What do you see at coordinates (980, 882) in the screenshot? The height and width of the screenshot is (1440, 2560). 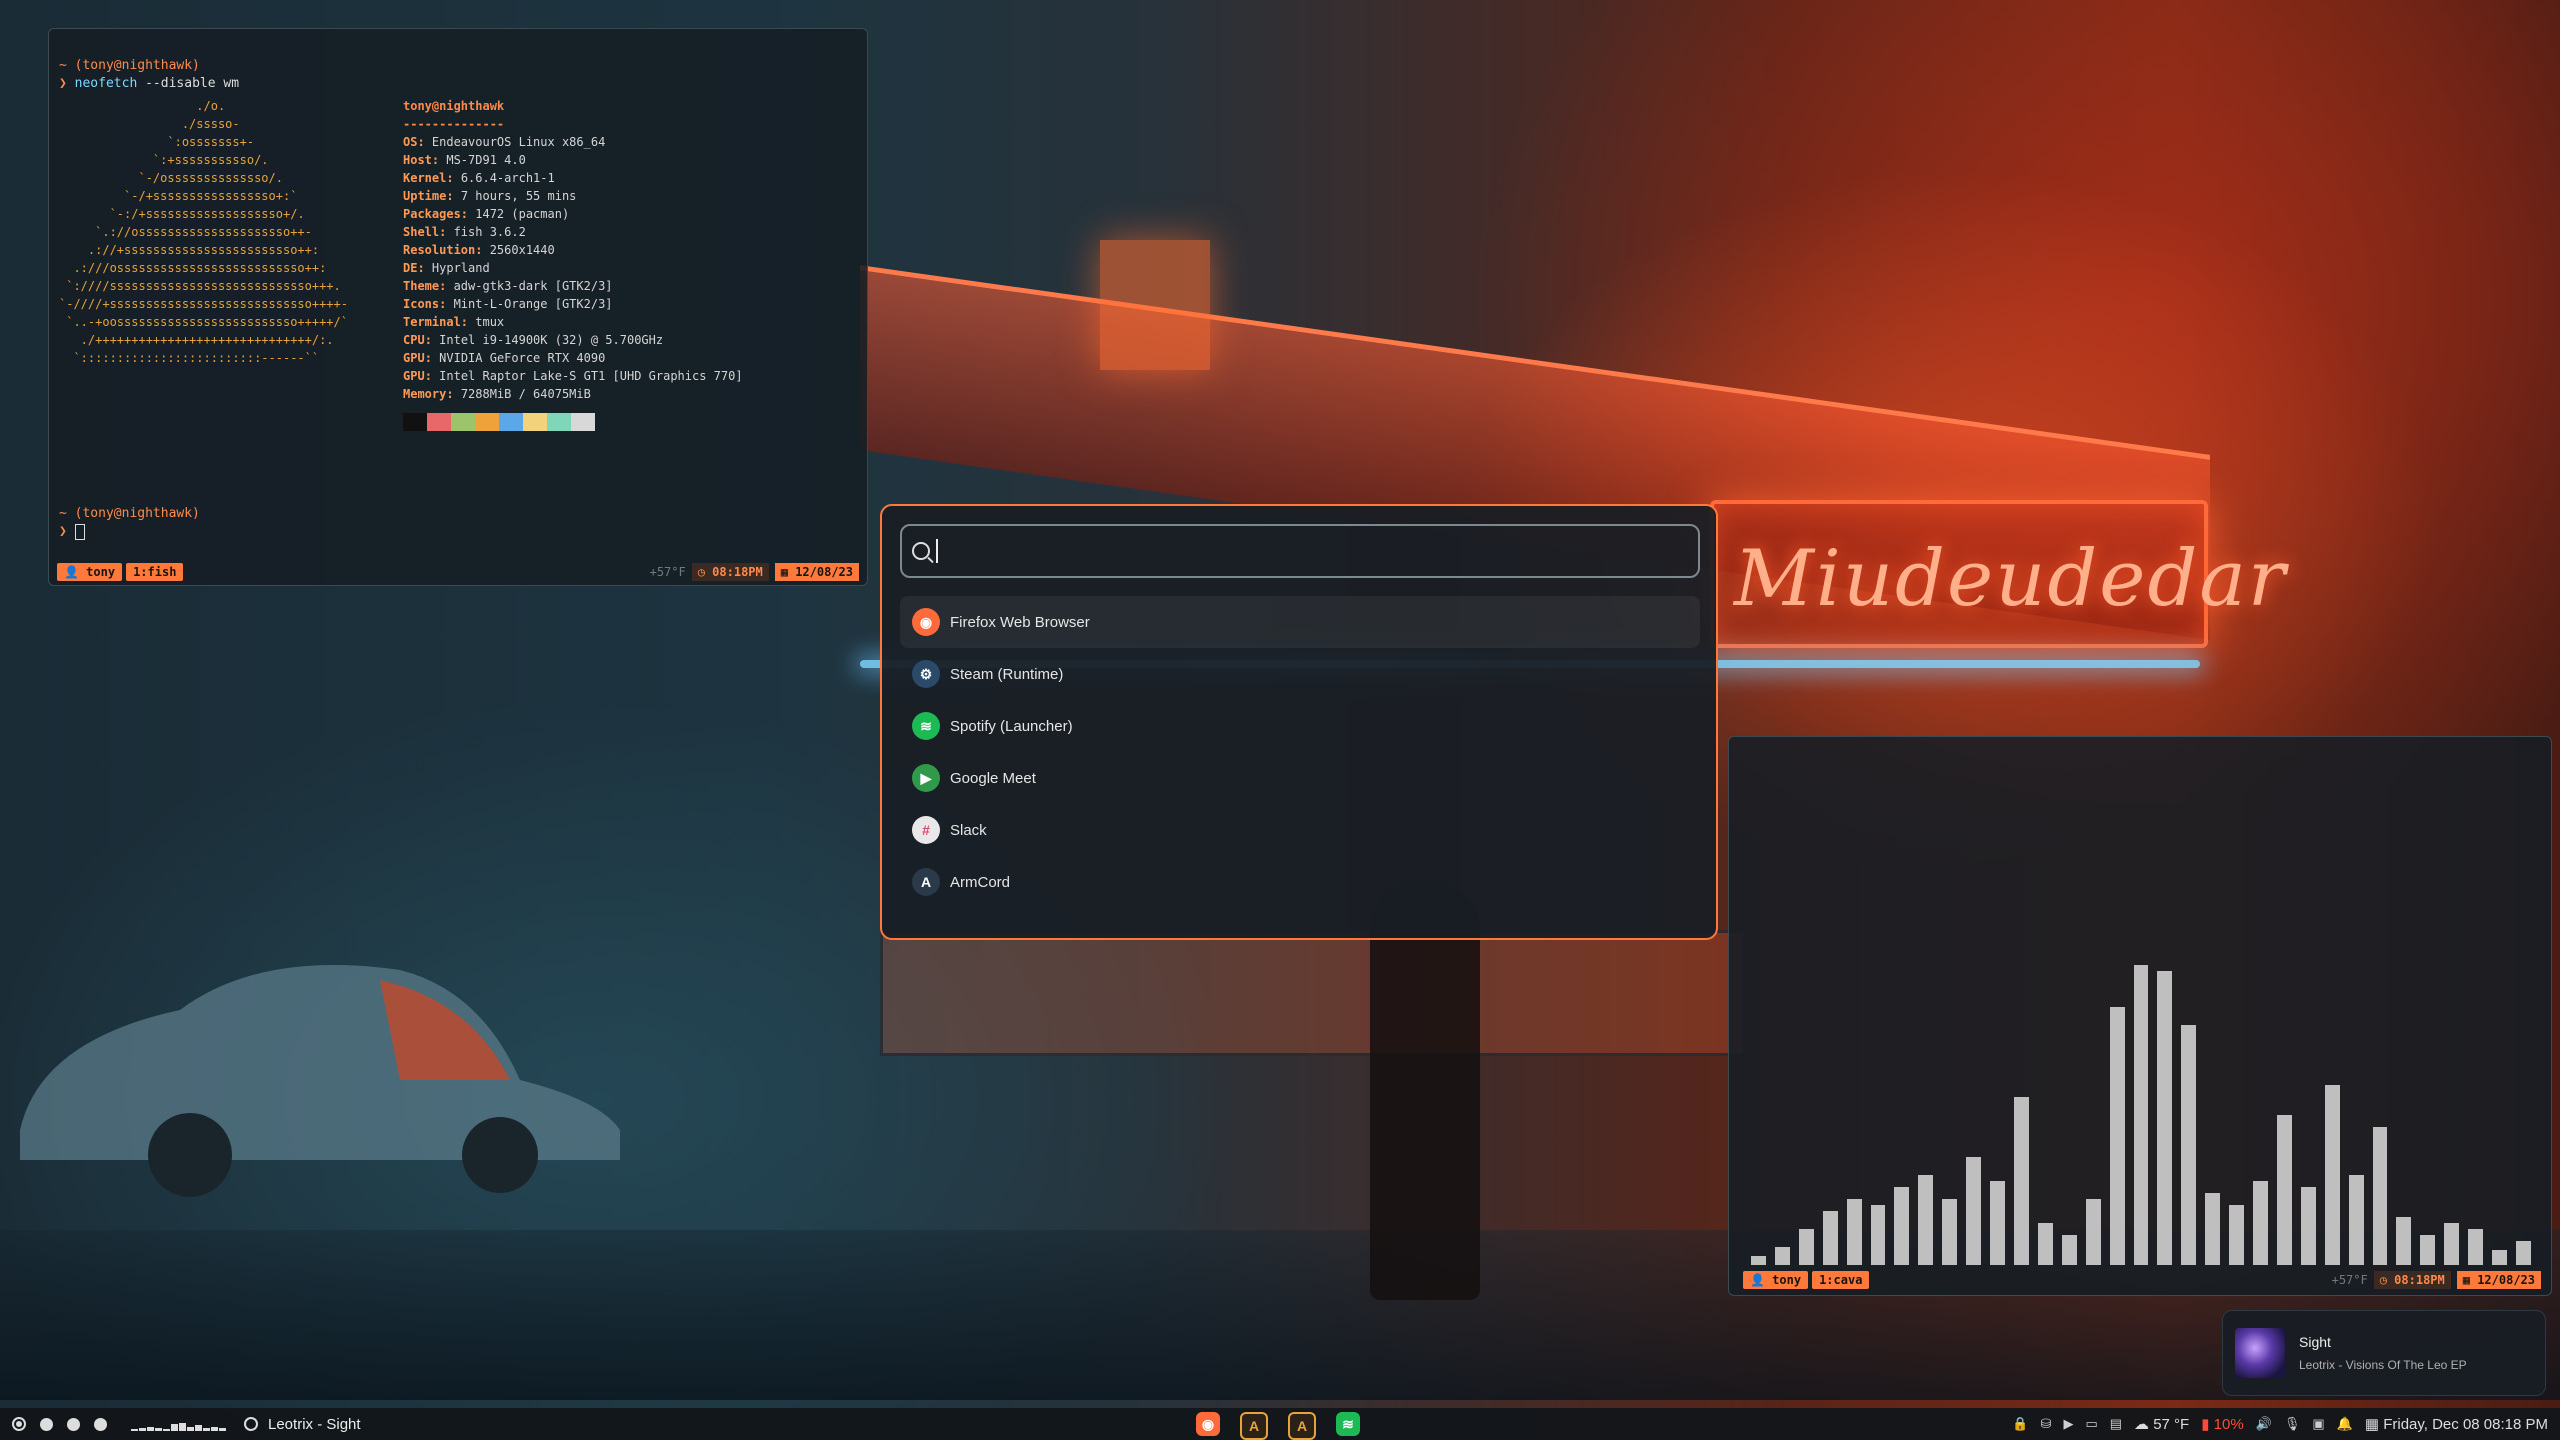 I see `app-label: ArmCord` at bounding box center [980, 882].